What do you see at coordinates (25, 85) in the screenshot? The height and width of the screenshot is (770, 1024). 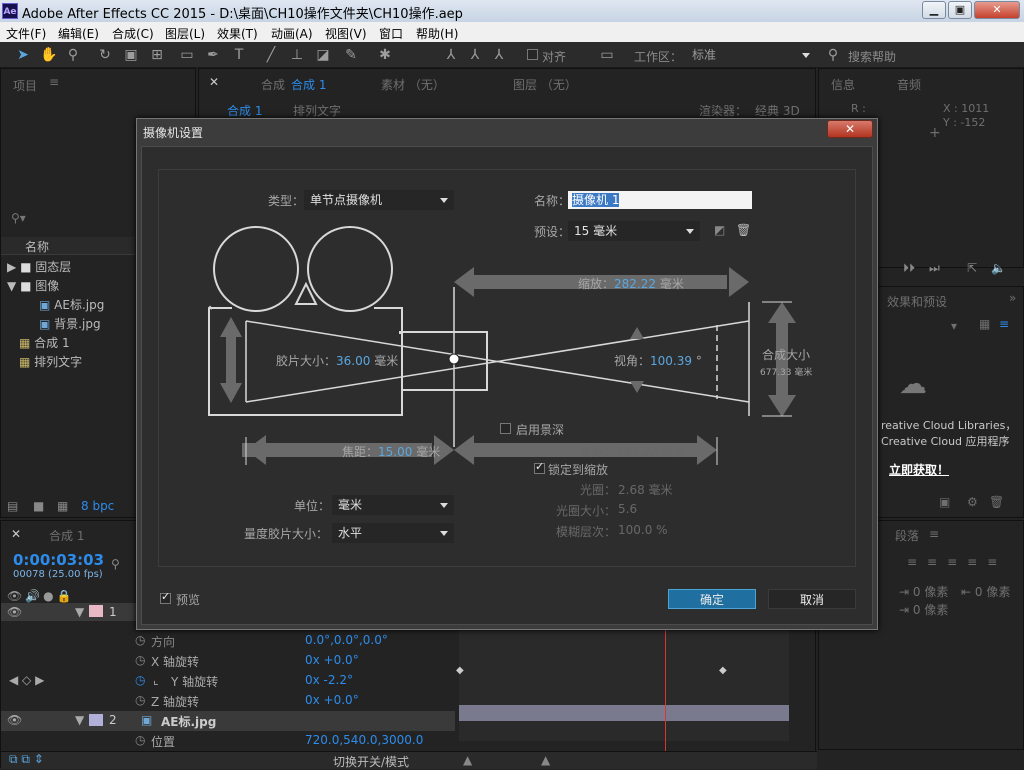 I see `project-tab: 项目` at bounding box center [25, 85].